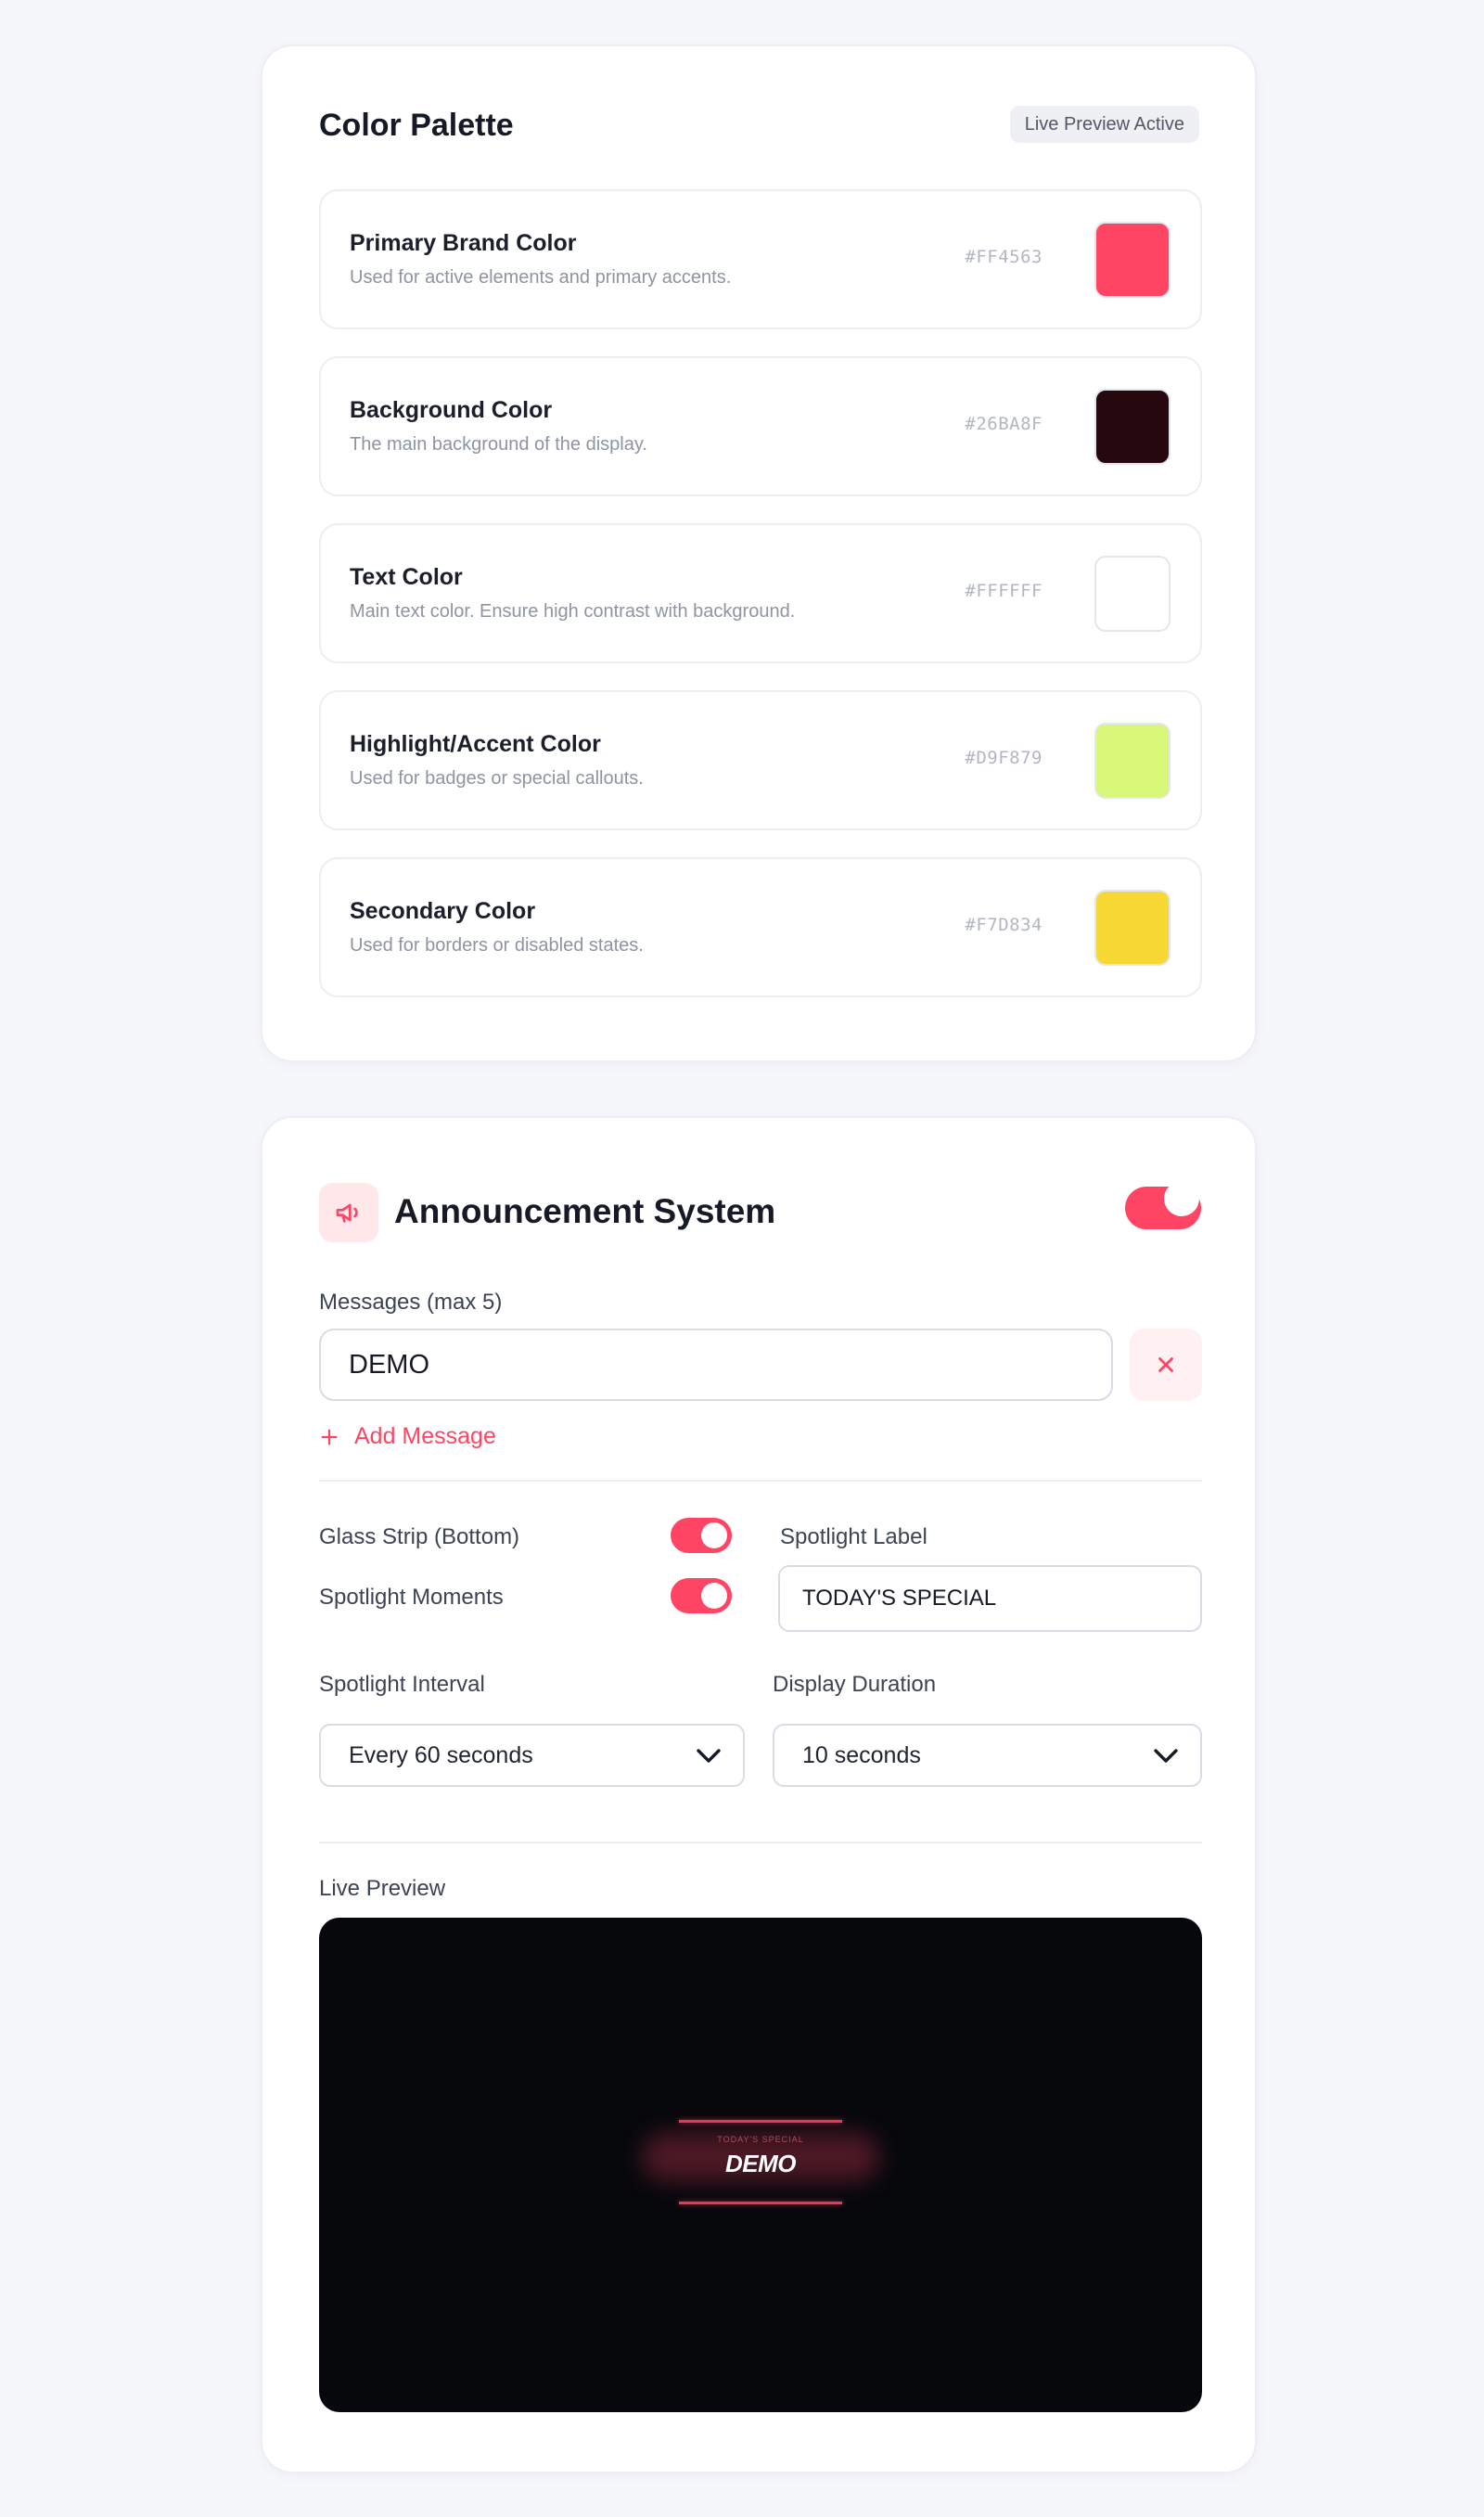 Image resolution: width=1484 pixels, height=2517 pixels. Describe the element at coordinates (348, 1212) in the screenshot. I see `megaphone-icon` at that location.